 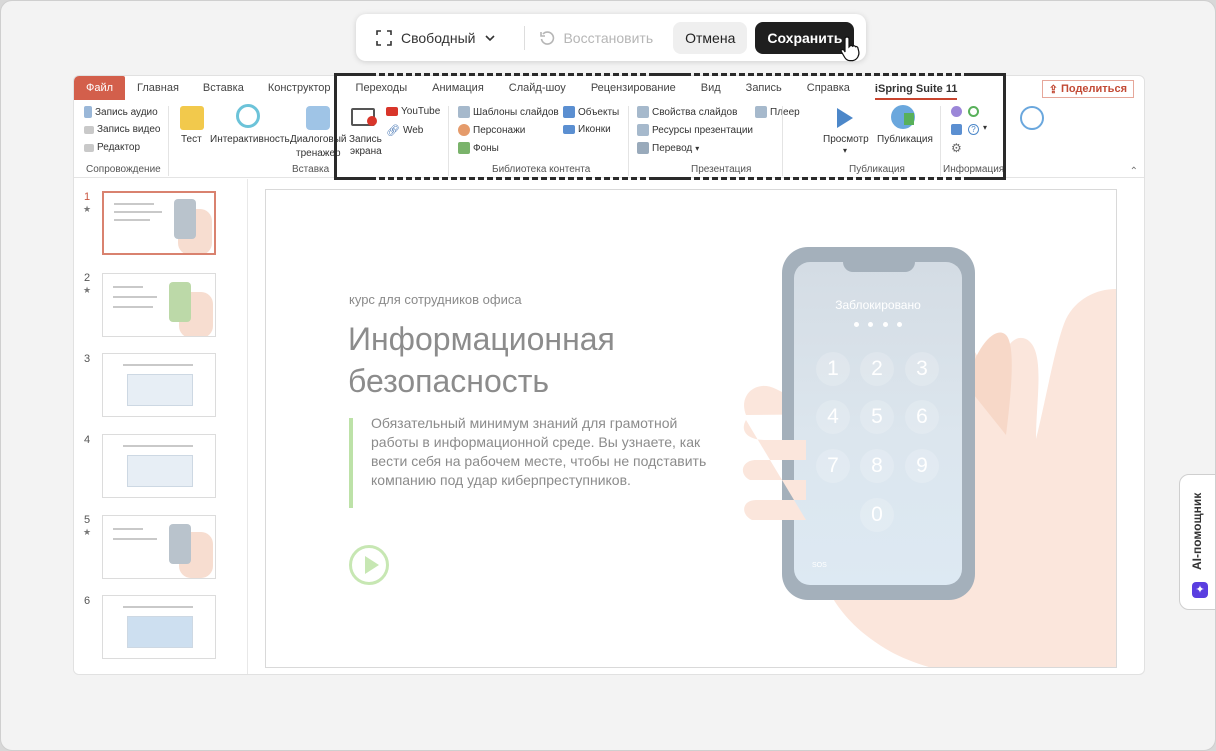 I want to click on tab-home: Главная, so click(x=158, y=88).